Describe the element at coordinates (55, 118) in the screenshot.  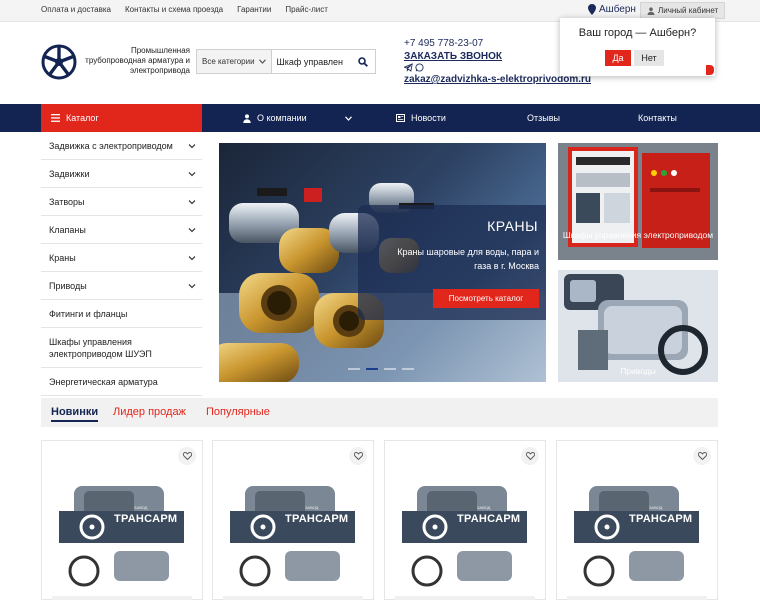
I see `menu-icon` at that location.